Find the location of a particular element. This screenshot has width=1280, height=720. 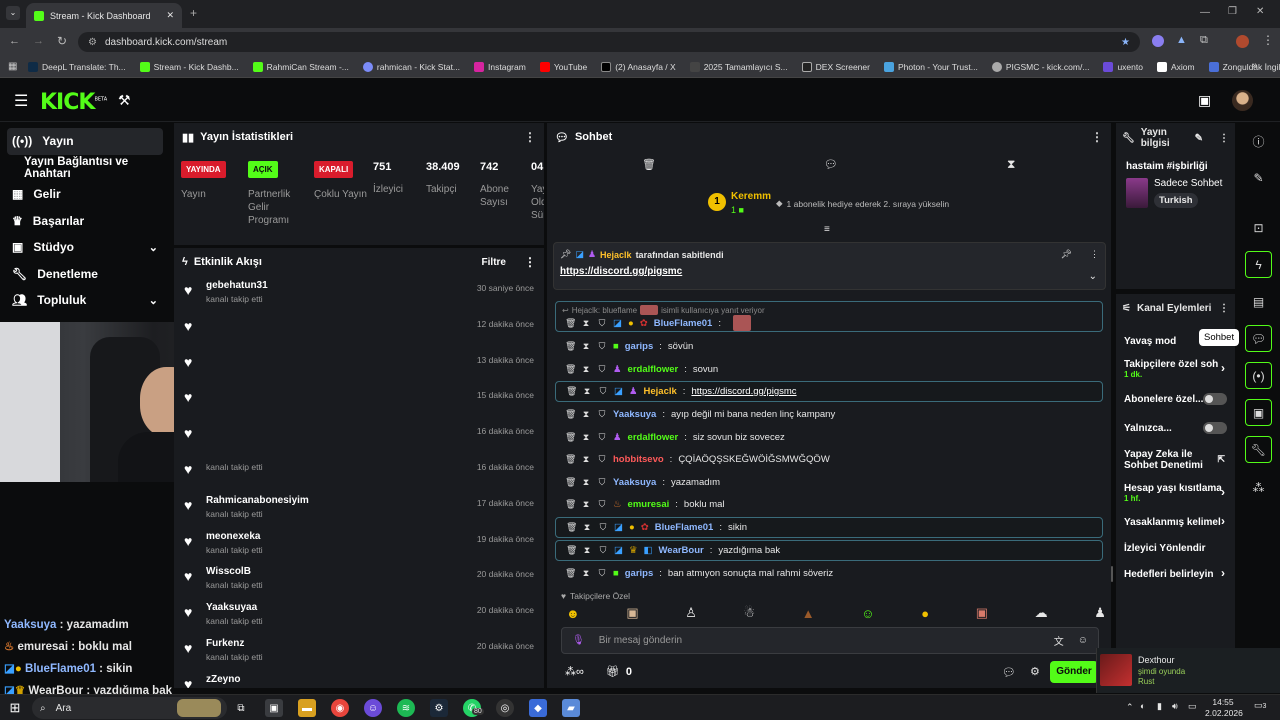

tab-list-icon: ⌄ is located at coordinates (13, 13).